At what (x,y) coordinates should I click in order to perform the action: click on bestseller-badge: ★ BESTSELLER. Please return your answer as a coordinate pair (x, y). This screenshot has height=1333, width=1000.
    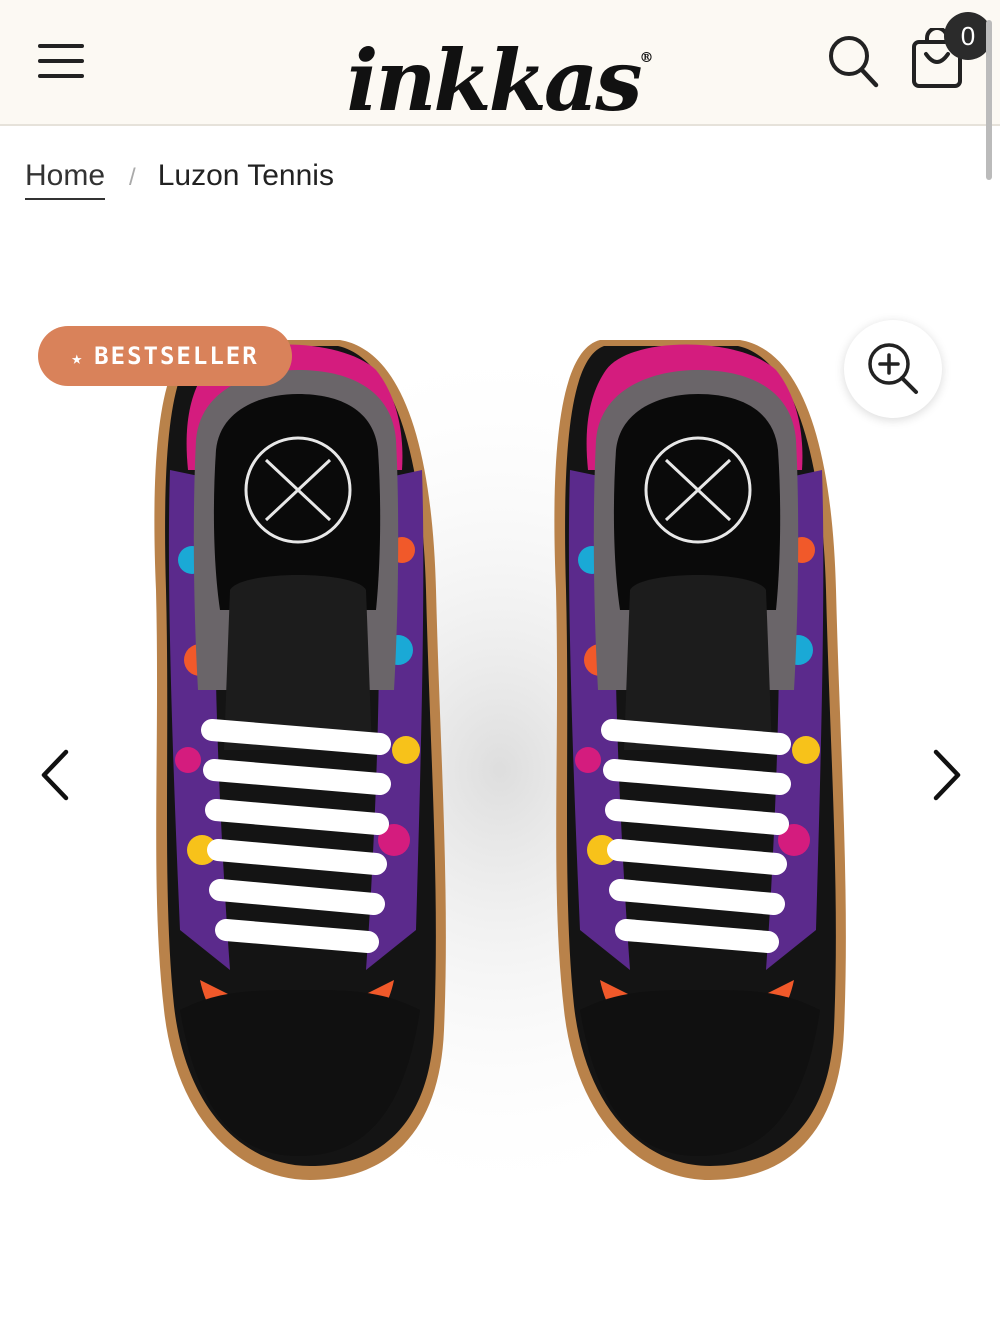
    Looking at the image, I should click on (165, 356).